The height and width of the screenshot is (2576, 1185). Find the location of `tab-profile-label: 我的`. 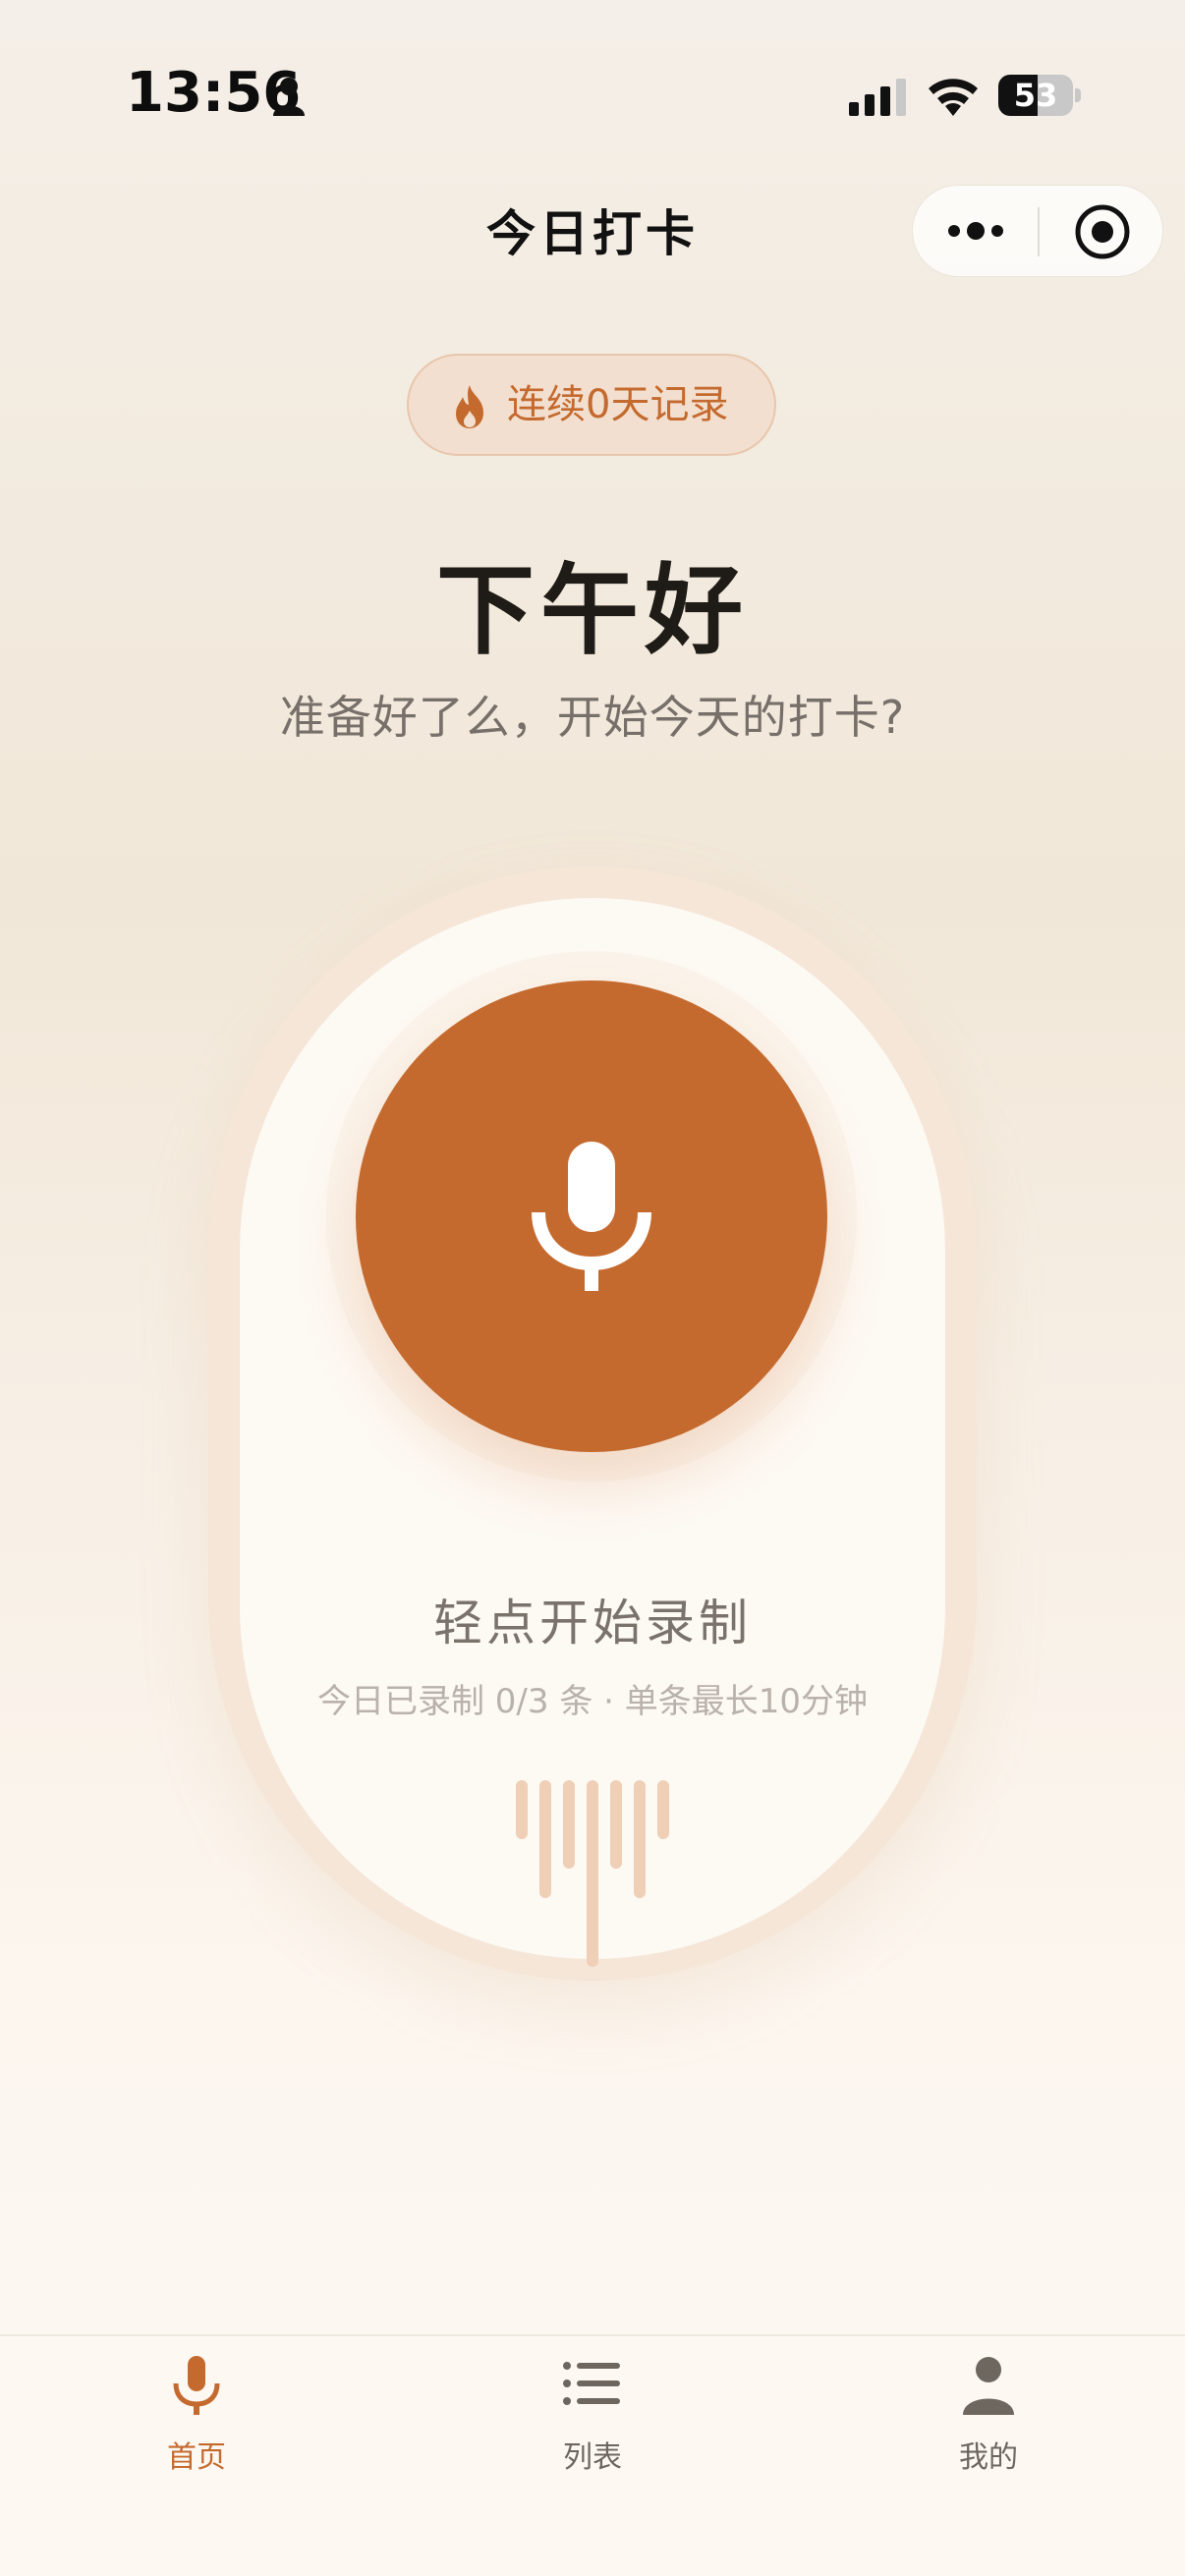

tab-profile-label: 我的 is located at coordinates (989, 2457).